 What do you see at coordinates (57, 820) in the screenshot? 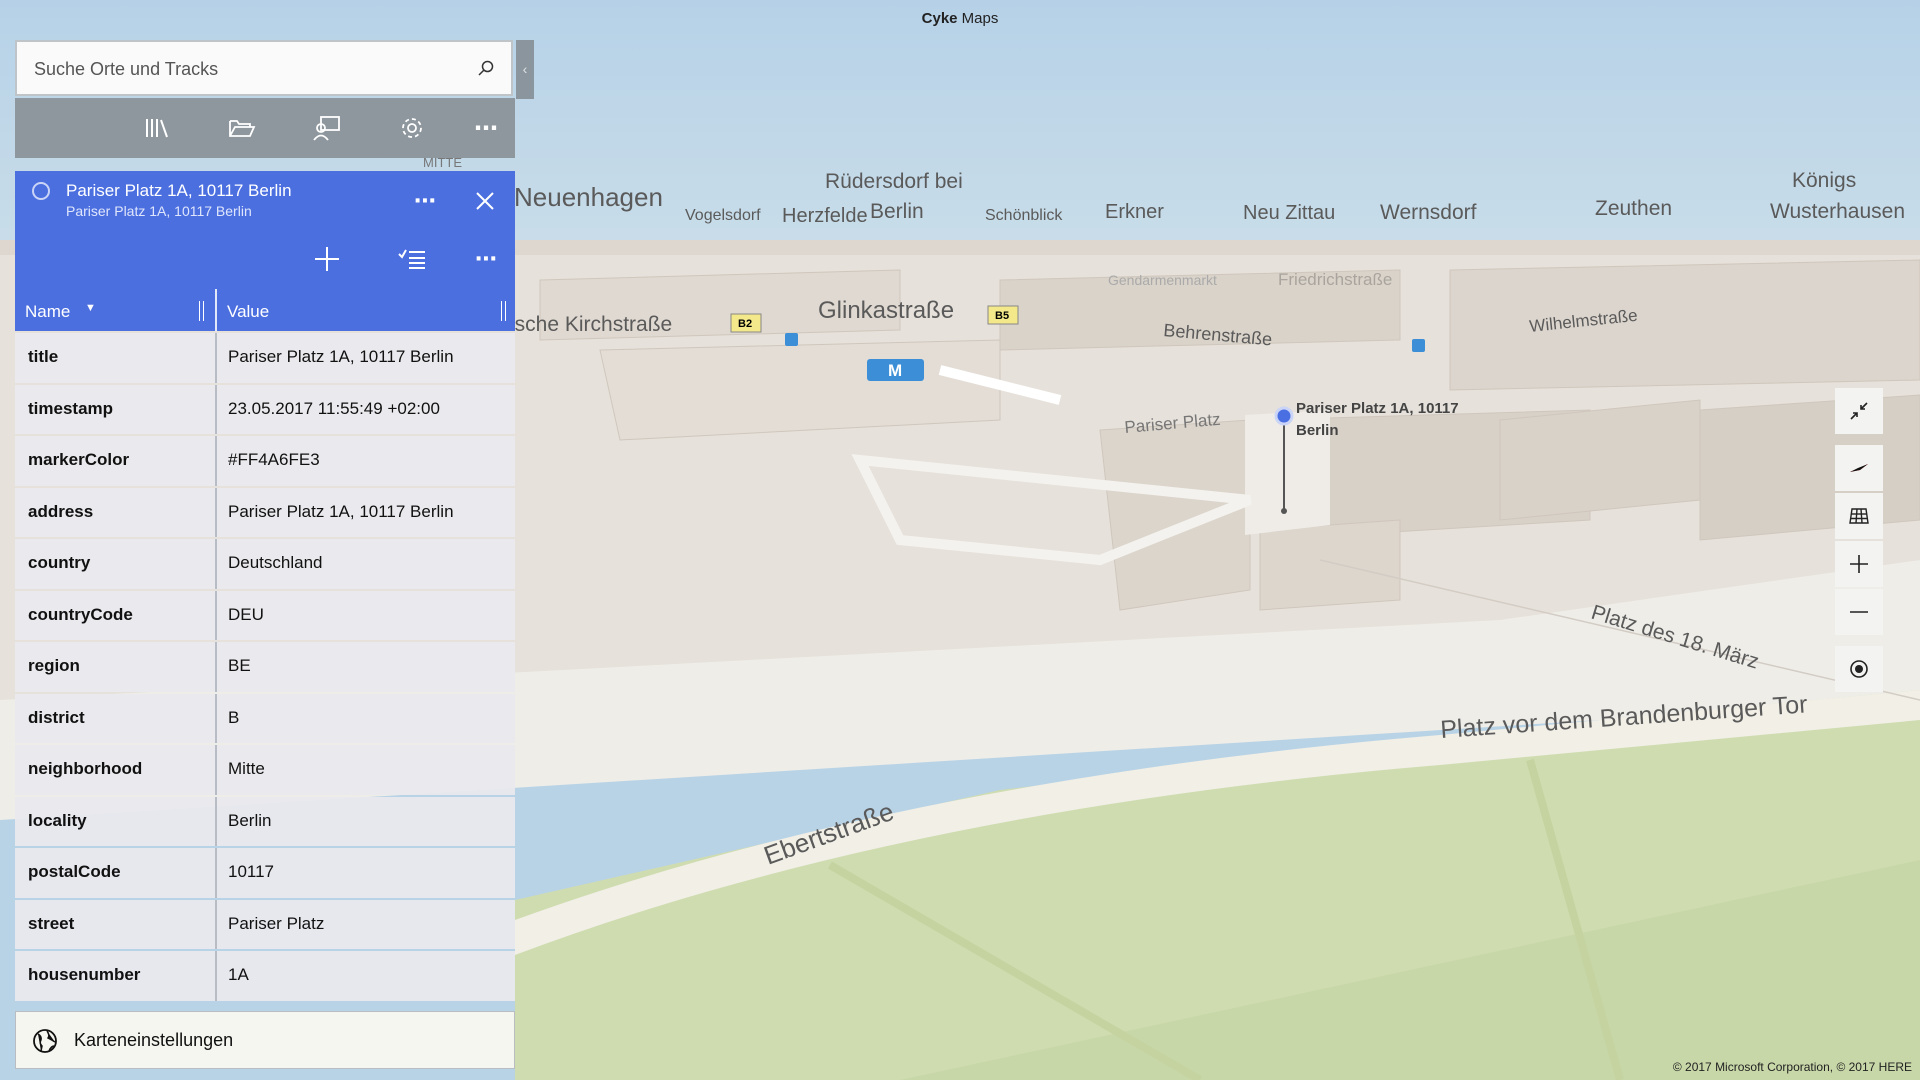
I see `row-key: locality` at bounding box center [57, 820].